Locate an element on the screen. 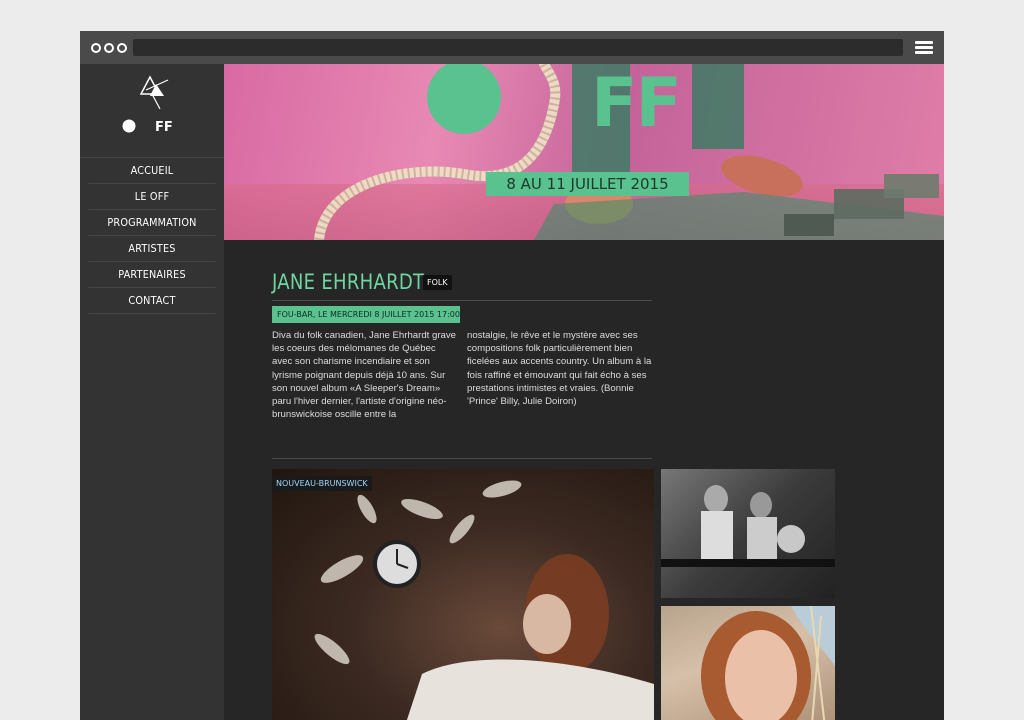  site-logo: FF is located at coordinates (152, 110).